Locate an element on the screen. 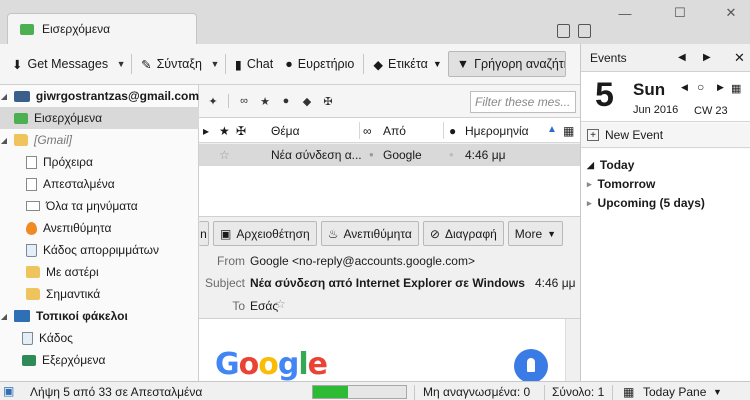 The image size is (750, 400). folder-sent: Απεσταλμένα is located at coordinates (99, 184).